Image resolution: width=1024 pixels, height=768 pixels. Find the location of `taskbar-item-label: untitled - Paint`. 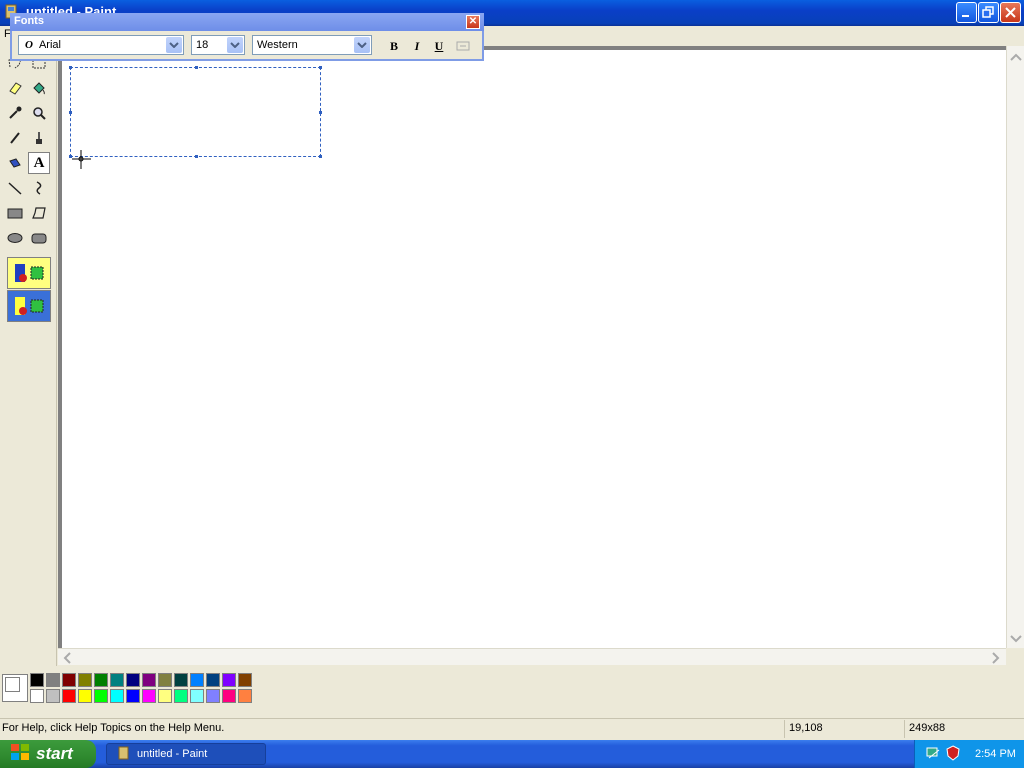

taskbar-item-label: untitled - Paint is located at coordinates (172, 754).